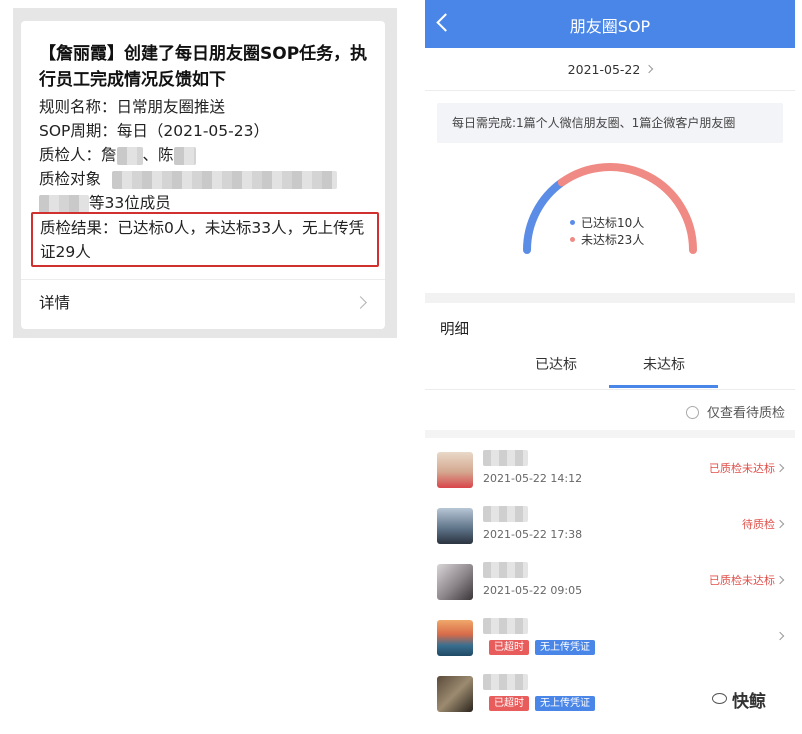 The height and width of the screenshot is (734, 802). I want to click on inspector-prefix: 质检人：詹, so click(78, 155).